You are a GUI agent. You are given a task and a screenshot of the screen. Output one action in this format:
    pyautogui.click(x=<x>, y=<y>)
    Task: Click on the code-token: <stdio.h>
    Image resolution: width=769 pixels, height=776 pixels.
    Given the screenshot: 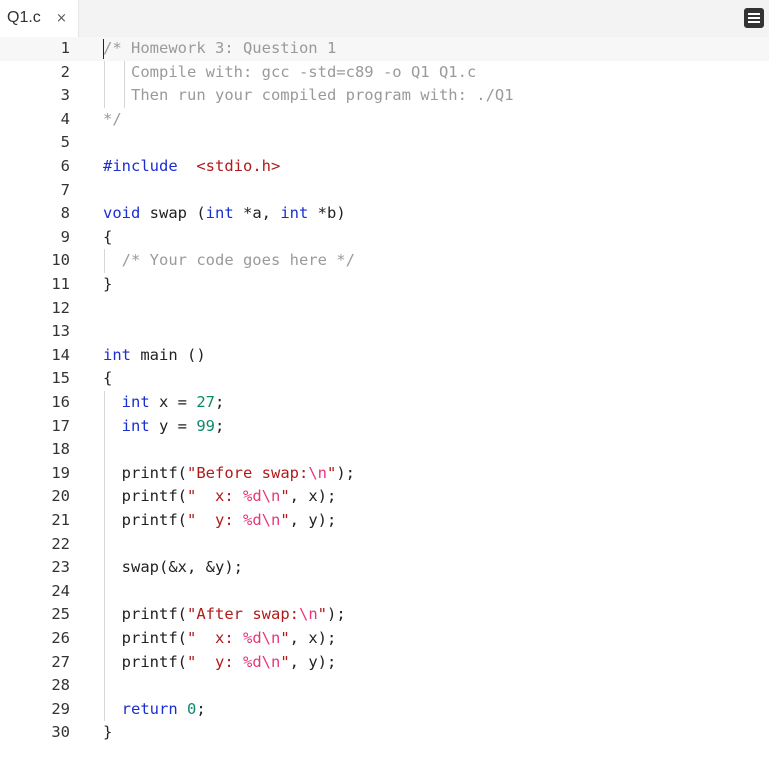 What is the action you would take?
    pyautogui.click(x=238, y=166)
    